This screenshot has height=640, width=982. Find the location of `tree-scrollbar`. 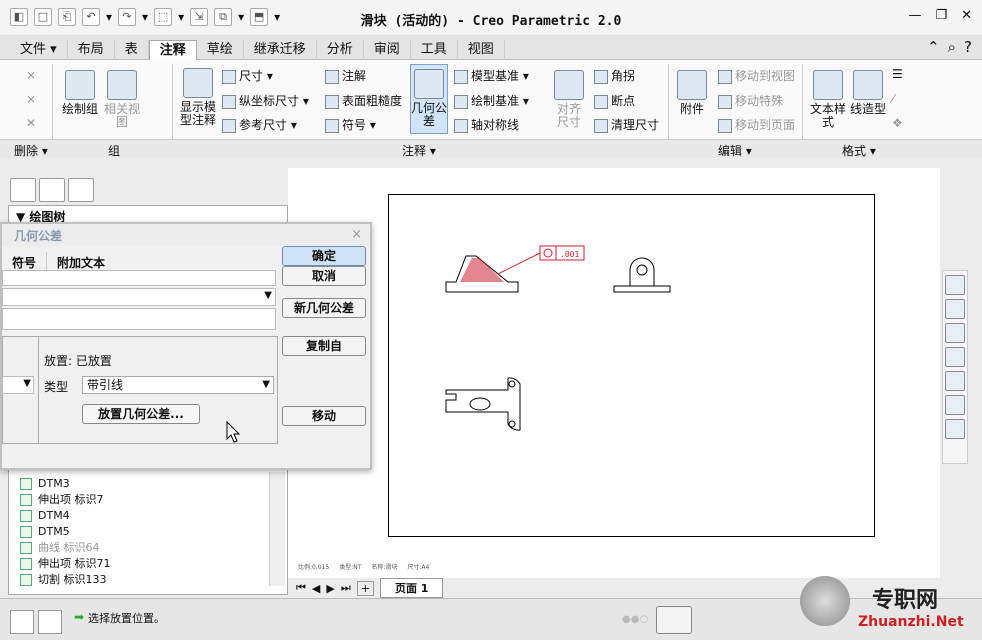

tree-scrollbar is located at coordinates (277, 529).